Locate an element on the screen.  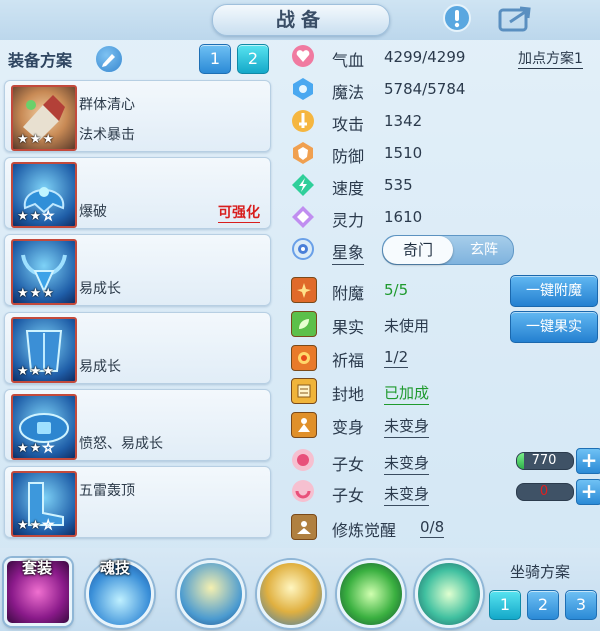
def-label: 防御 is located at coordinates (348, 156).